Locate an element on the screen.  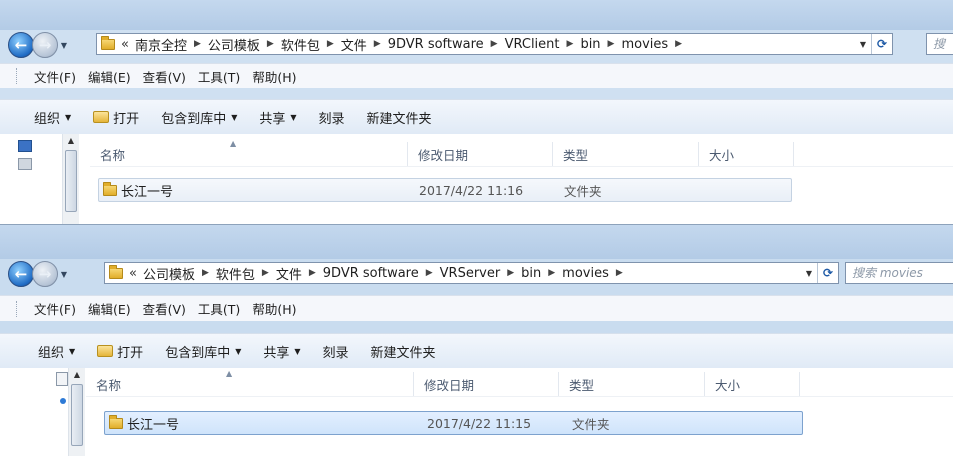
breadcrumb-segment: 南京全控 is located at coordinates (161, 44).